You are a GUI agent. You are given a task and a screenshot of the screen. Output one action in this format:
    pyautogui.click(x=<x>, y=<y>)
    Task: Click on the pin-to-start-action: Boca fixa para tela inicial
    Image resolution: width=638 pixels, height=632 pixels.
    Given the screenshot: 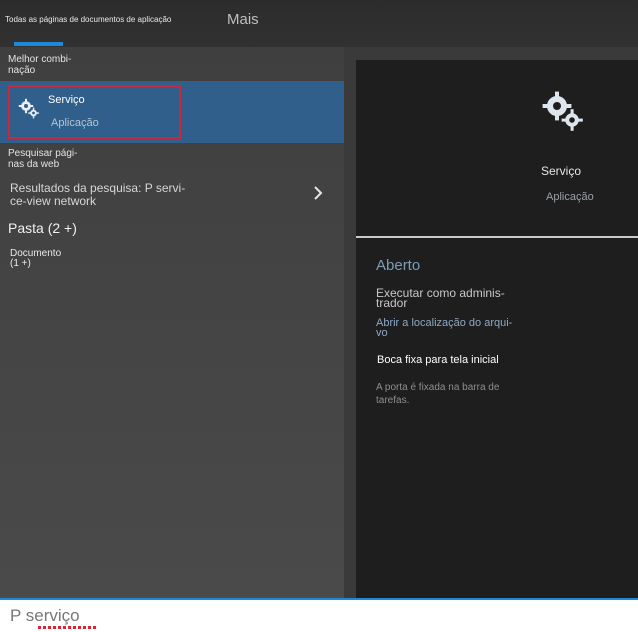 What is the action you would take?
    pyautogui.click(x=438, y=360)
    